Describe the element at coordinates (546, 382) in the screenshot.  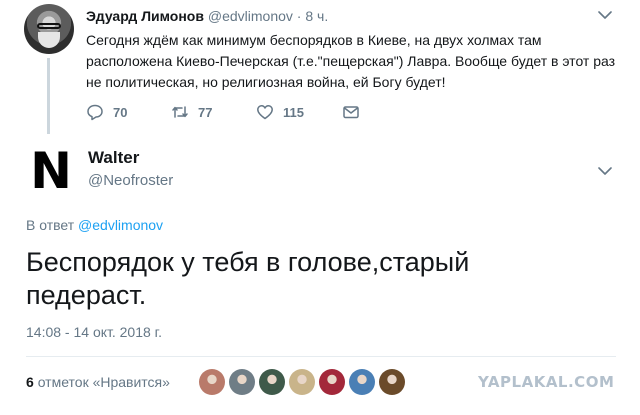
I see `watermark-logo: YAPLAKAL.COM` at that location.